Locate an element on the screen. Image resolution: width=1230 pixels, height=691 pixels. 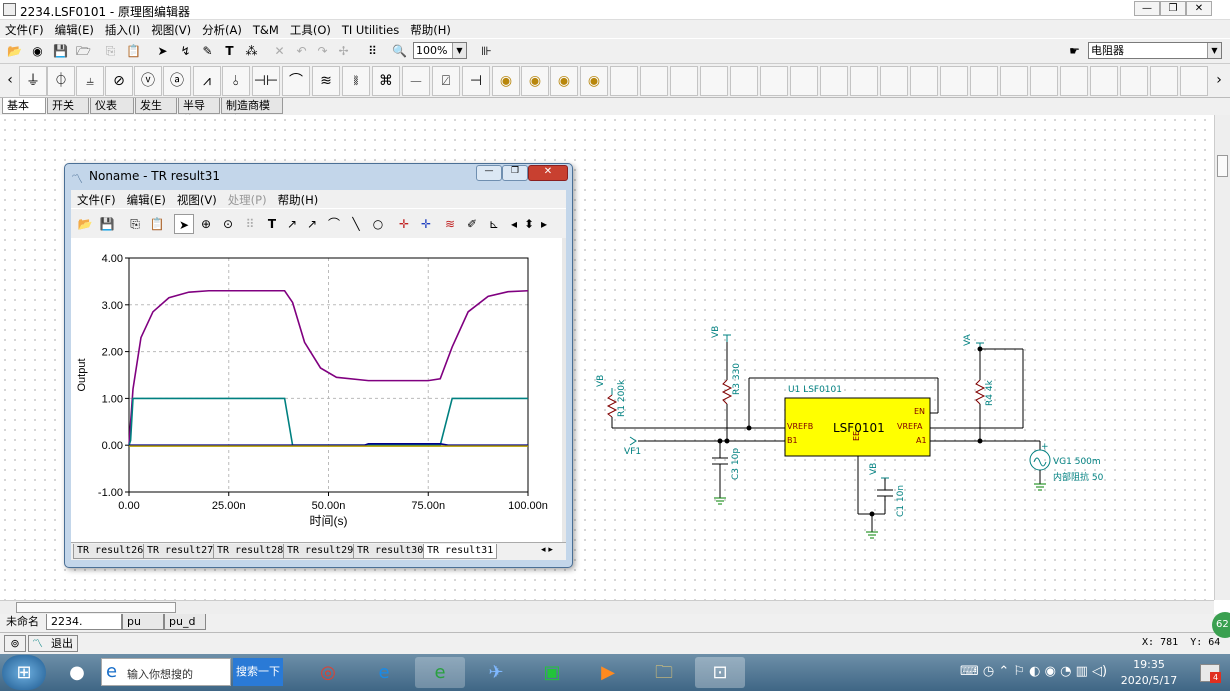
tab-semiconductor: 半导体 is located at coordinates (199, 112).